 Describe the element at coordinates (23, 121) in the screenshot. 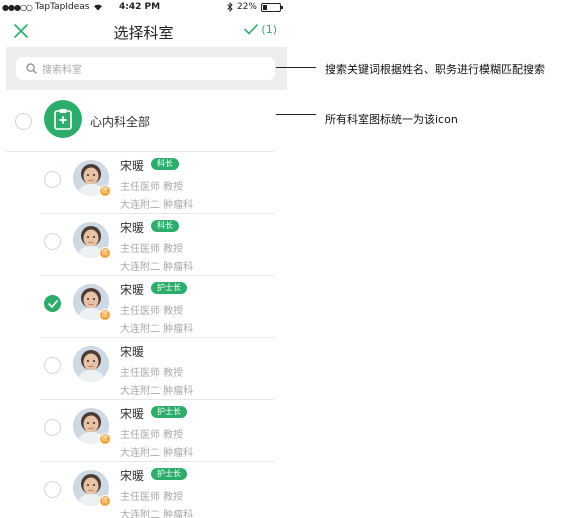

I see `department-check` at that location.